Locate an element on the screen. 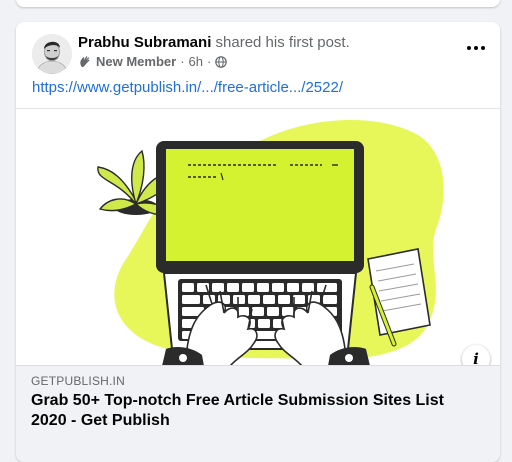  member-badge: New Member is located at coordinates (136, 61).